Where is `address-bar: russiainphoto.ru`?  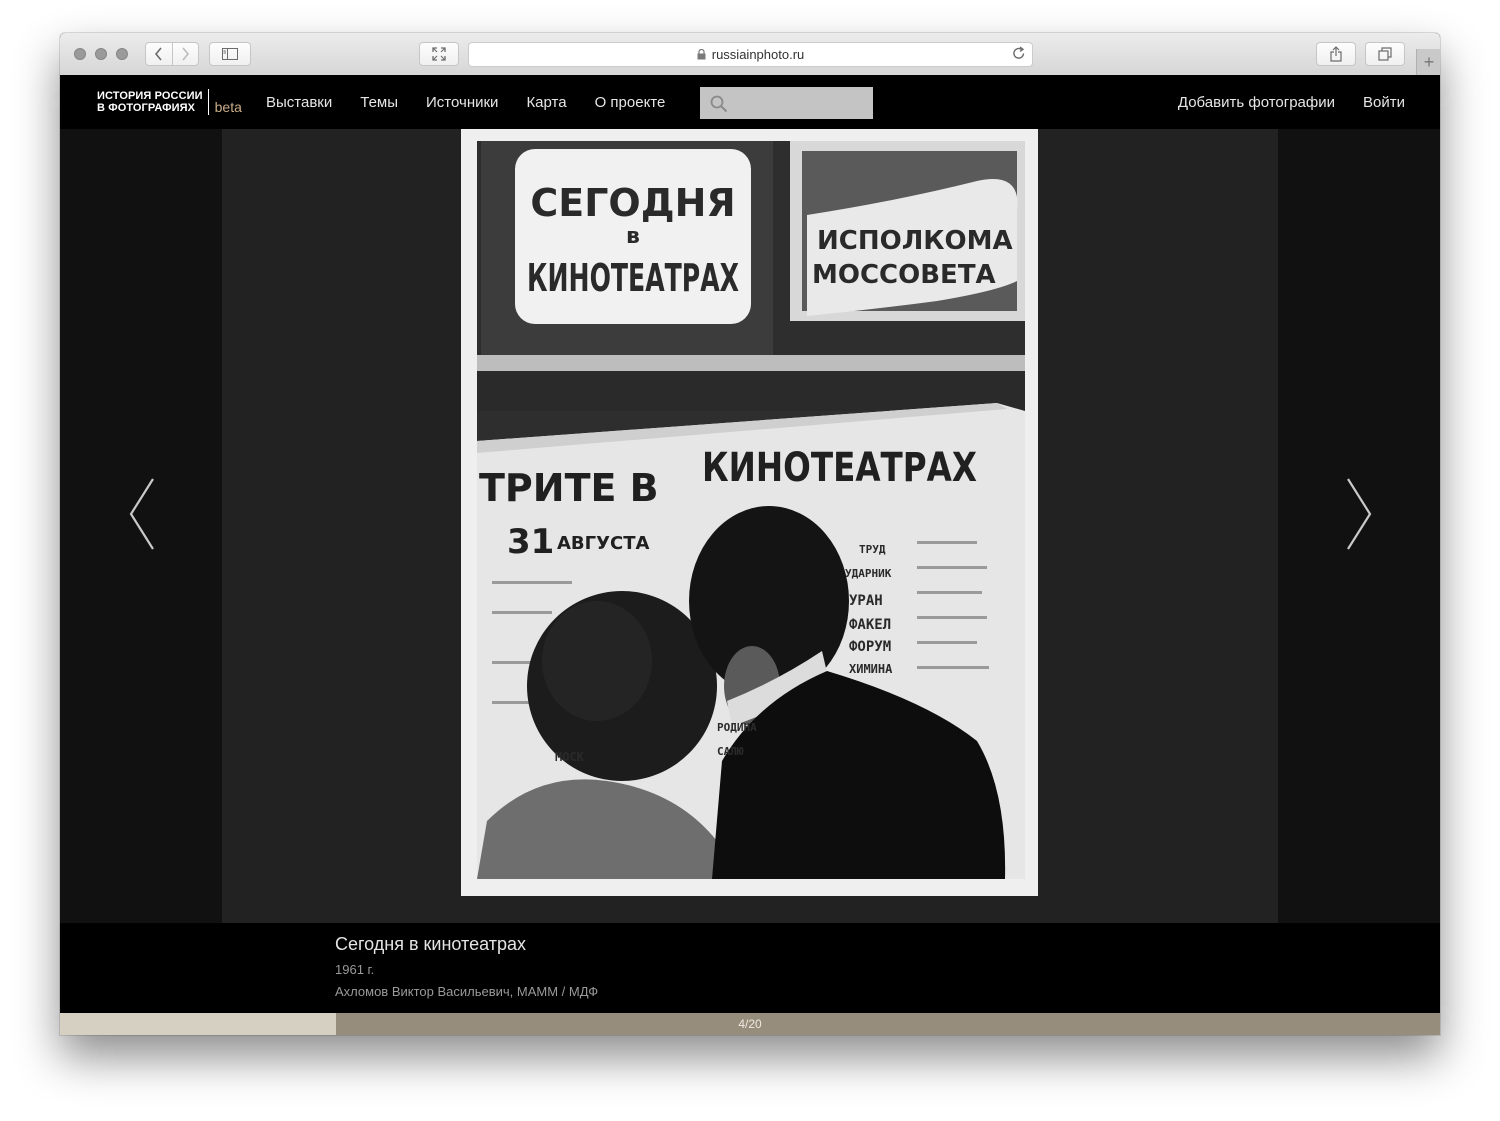
address-bar: russiainphoto.ru is located at coordinates (750, 54).